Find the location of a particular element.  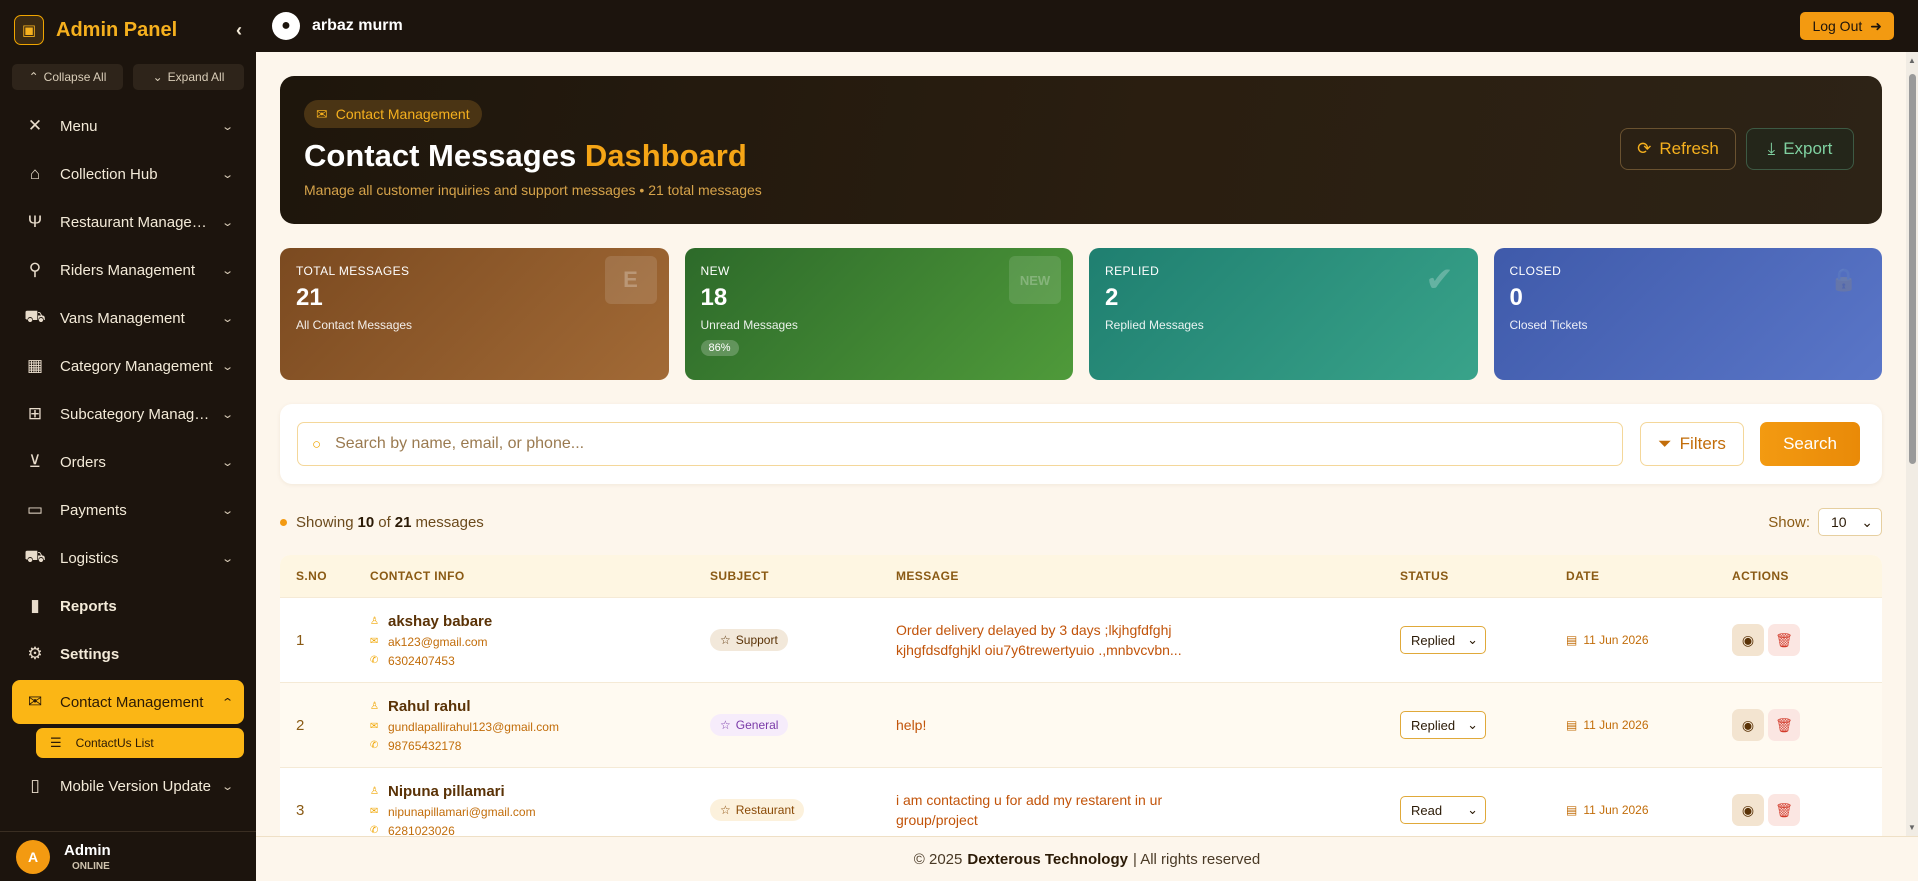

envelope-icon: E is located at coordinates (630, 280).